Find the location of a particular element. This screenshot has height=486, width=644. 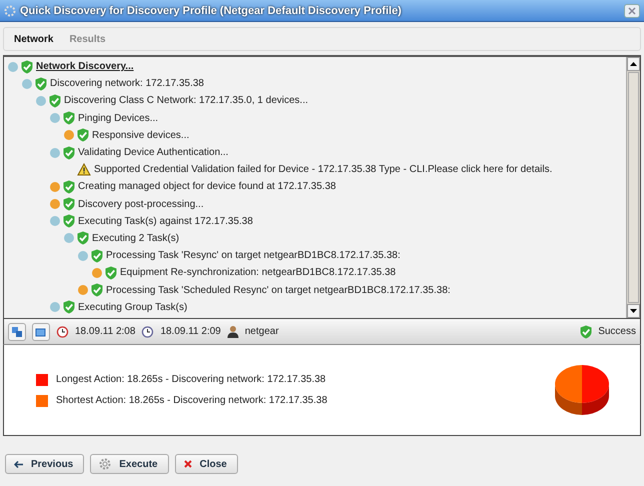

legend-label: Shortest Action: 18.265s - Discovering network: 172.17.35.38 is located at coordinates (192, 400).